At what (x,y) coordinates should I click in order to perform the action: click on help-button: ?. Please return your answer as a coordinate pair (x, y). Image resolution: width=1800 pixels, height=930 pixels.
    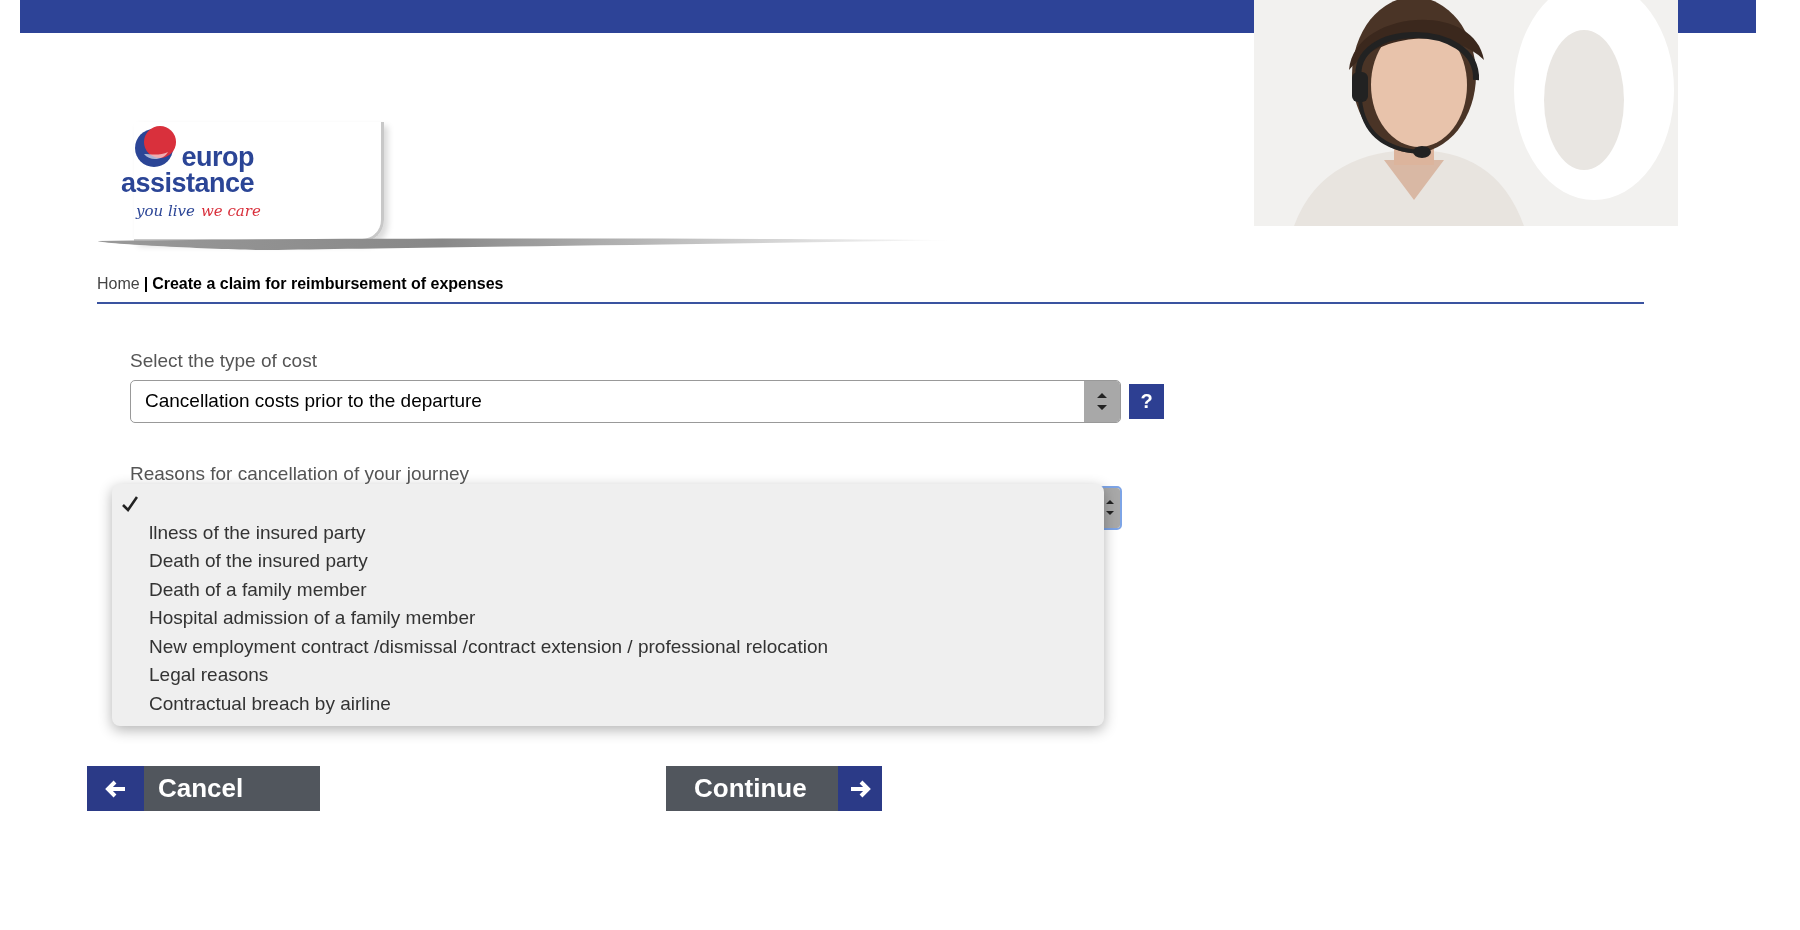
    Looking at the image, I should click on (1146, 401).